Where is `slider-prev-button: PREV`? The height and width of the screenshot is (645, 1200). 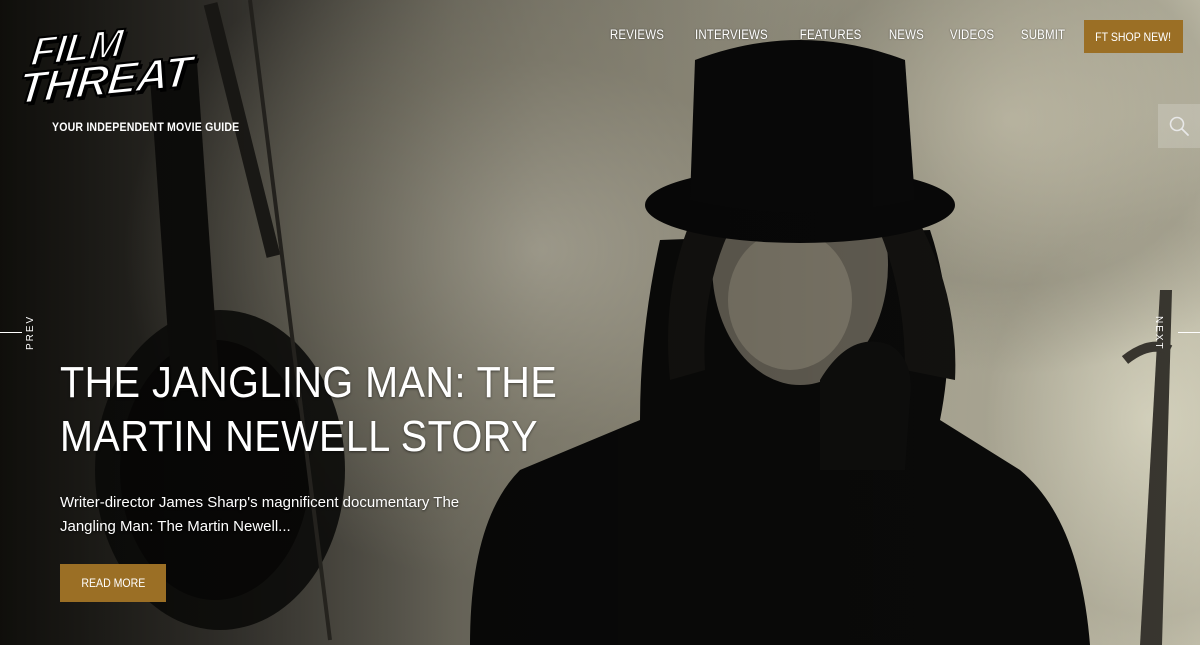
slider-prev-button: PREV is located at coordinates (25, 335).